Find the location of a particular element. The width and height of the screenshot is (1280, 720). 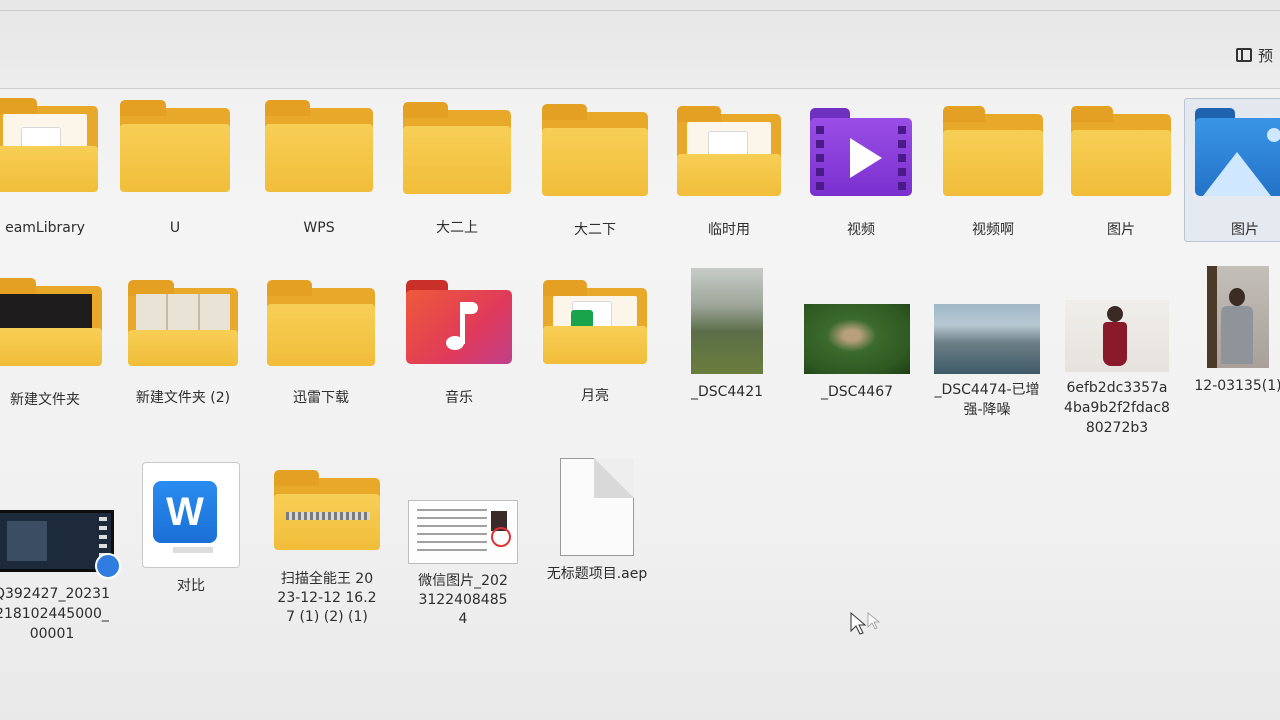

file-item-folder: eamLibrary is located at coordinates (55, 168).